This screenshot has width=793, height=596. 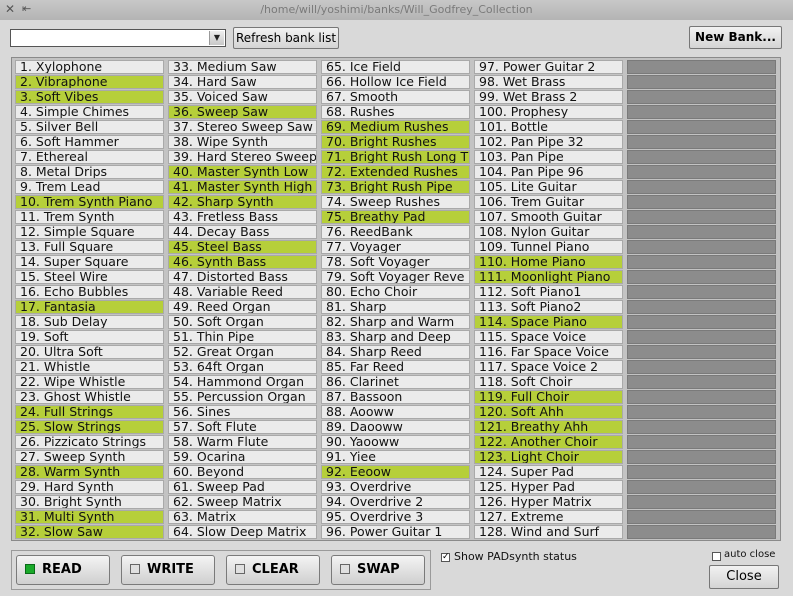 What do you see at coordinates (548, 427) in the screenshot?
I see `instrument-slot: 121. Breathy Ahh` at bounding box center [548, 427].